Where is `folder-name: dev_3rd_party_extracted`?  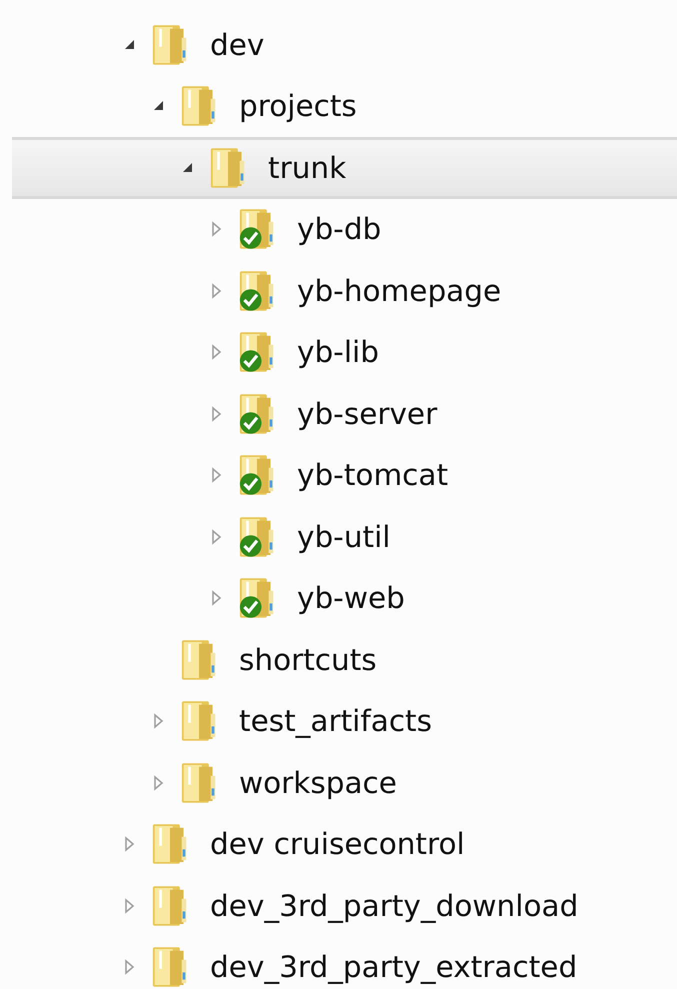 folder-name: dev_3rd_party_extracted is located at coordinates (394, 967).